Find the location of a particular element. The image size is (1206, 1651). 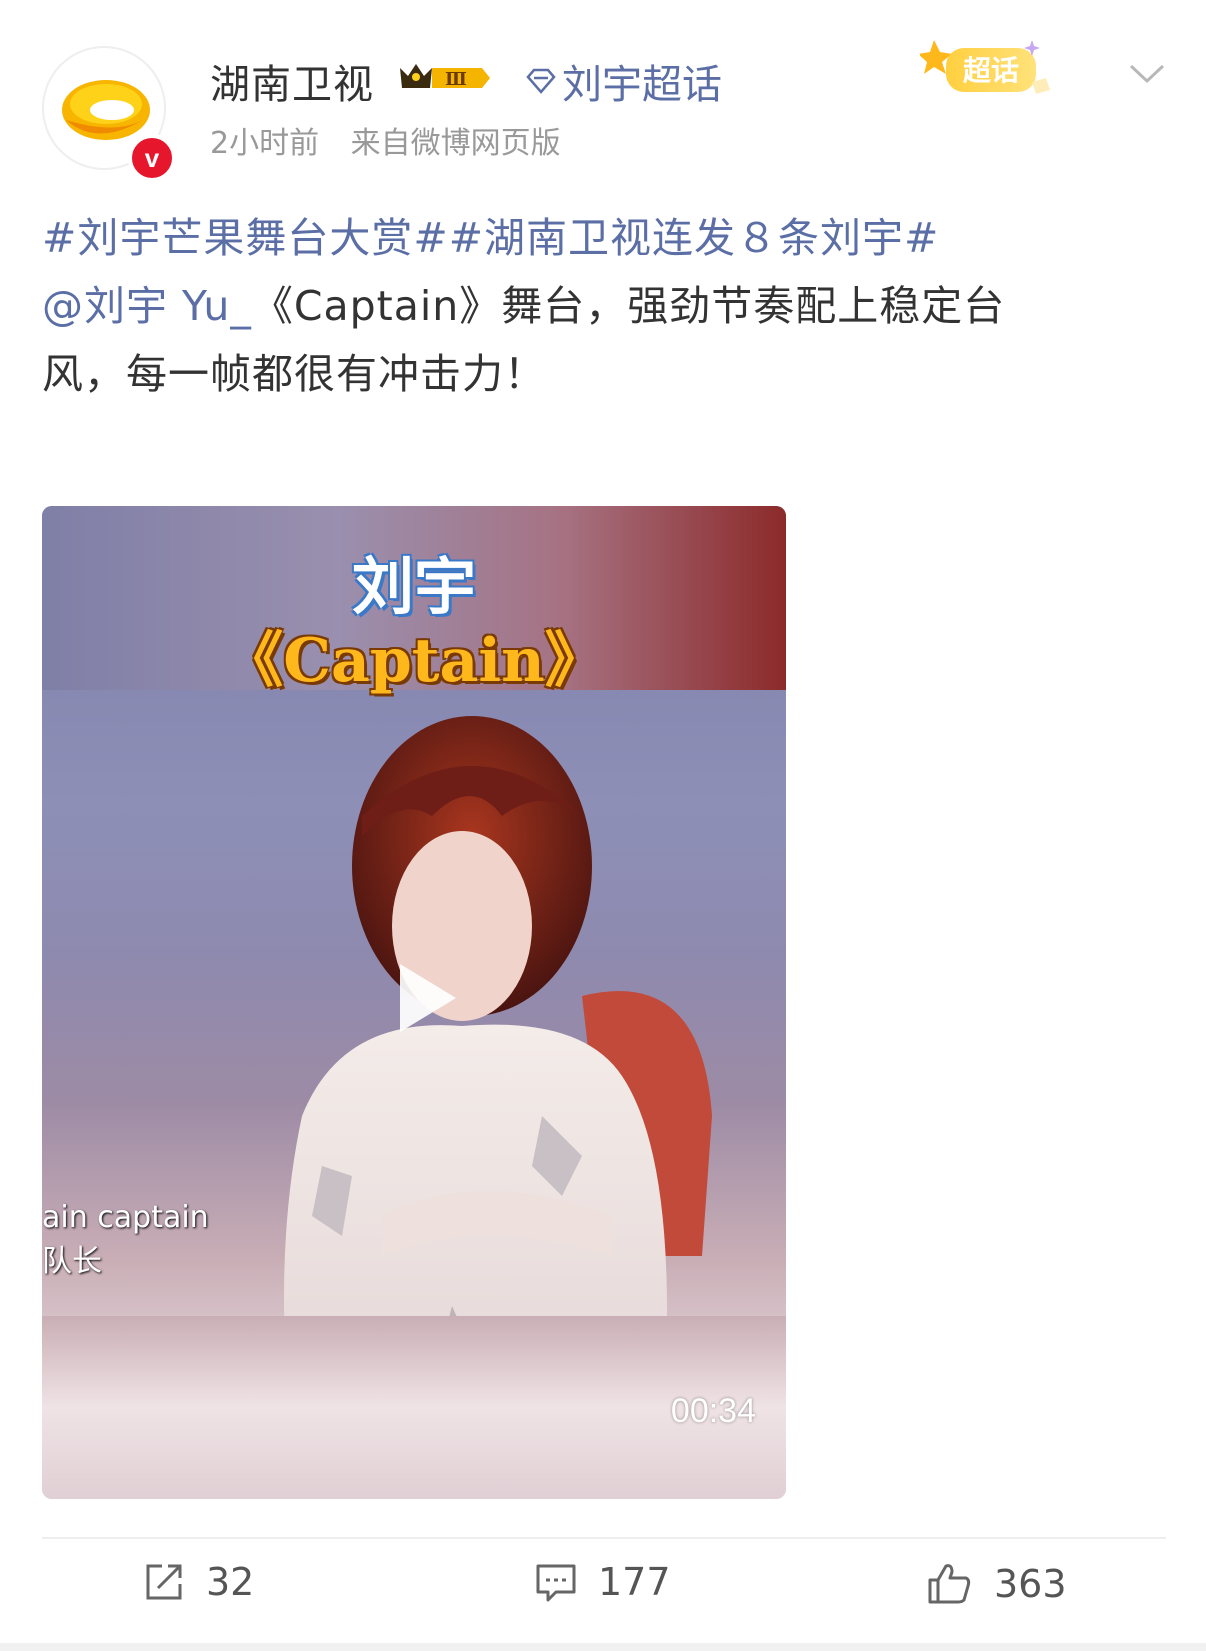

comment-button: 177 is located at coordinates (602, 1582).